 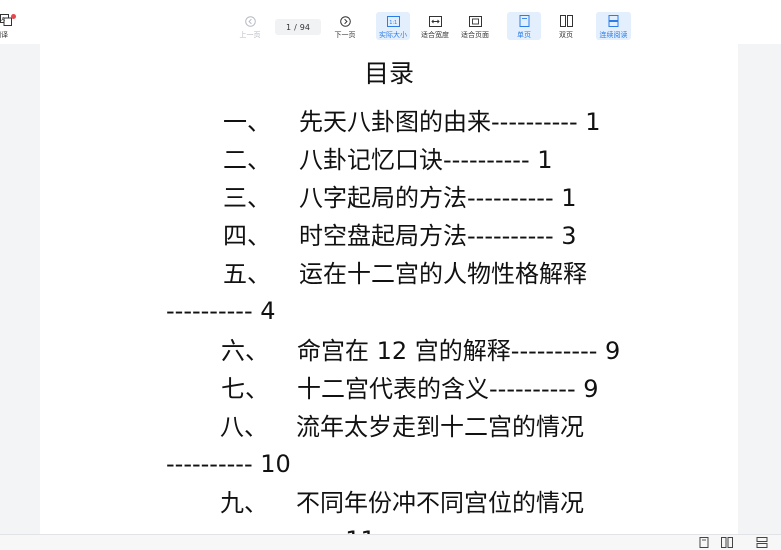 I want to click on toc-number: 九、, so click(x=244, y=503).